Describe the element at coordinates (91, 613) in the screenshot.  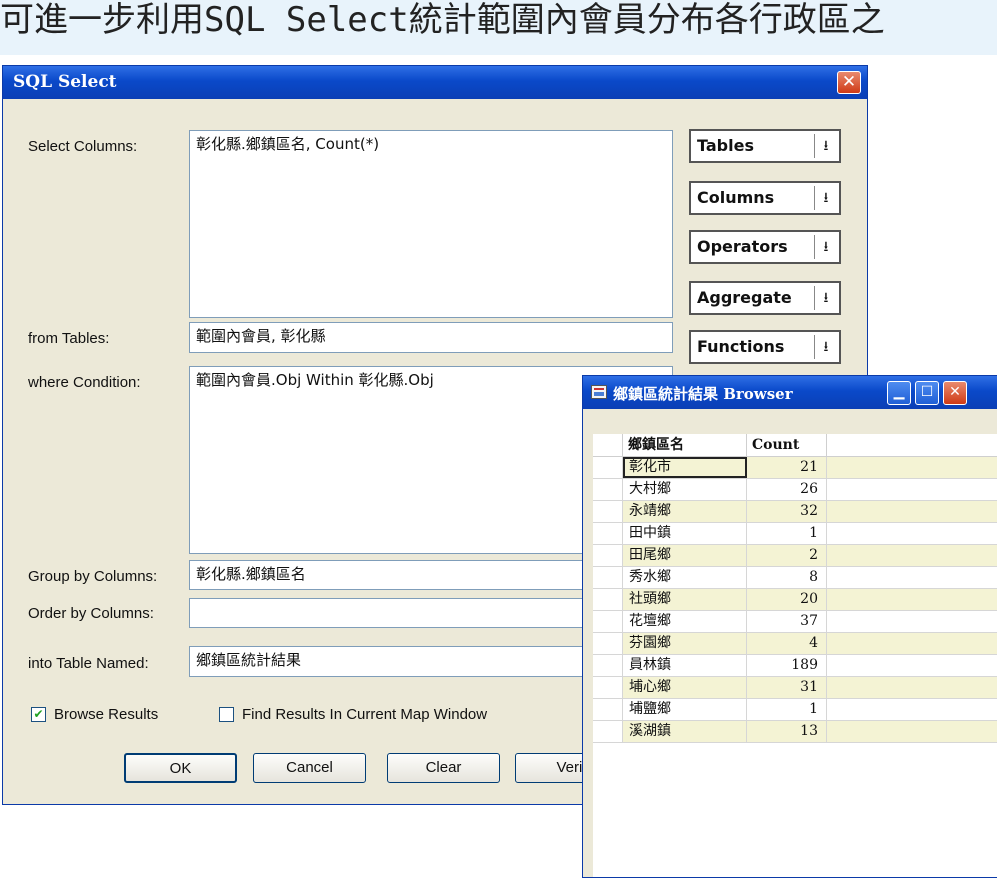
I see `order-by-label: Order by Columns:` at that location.